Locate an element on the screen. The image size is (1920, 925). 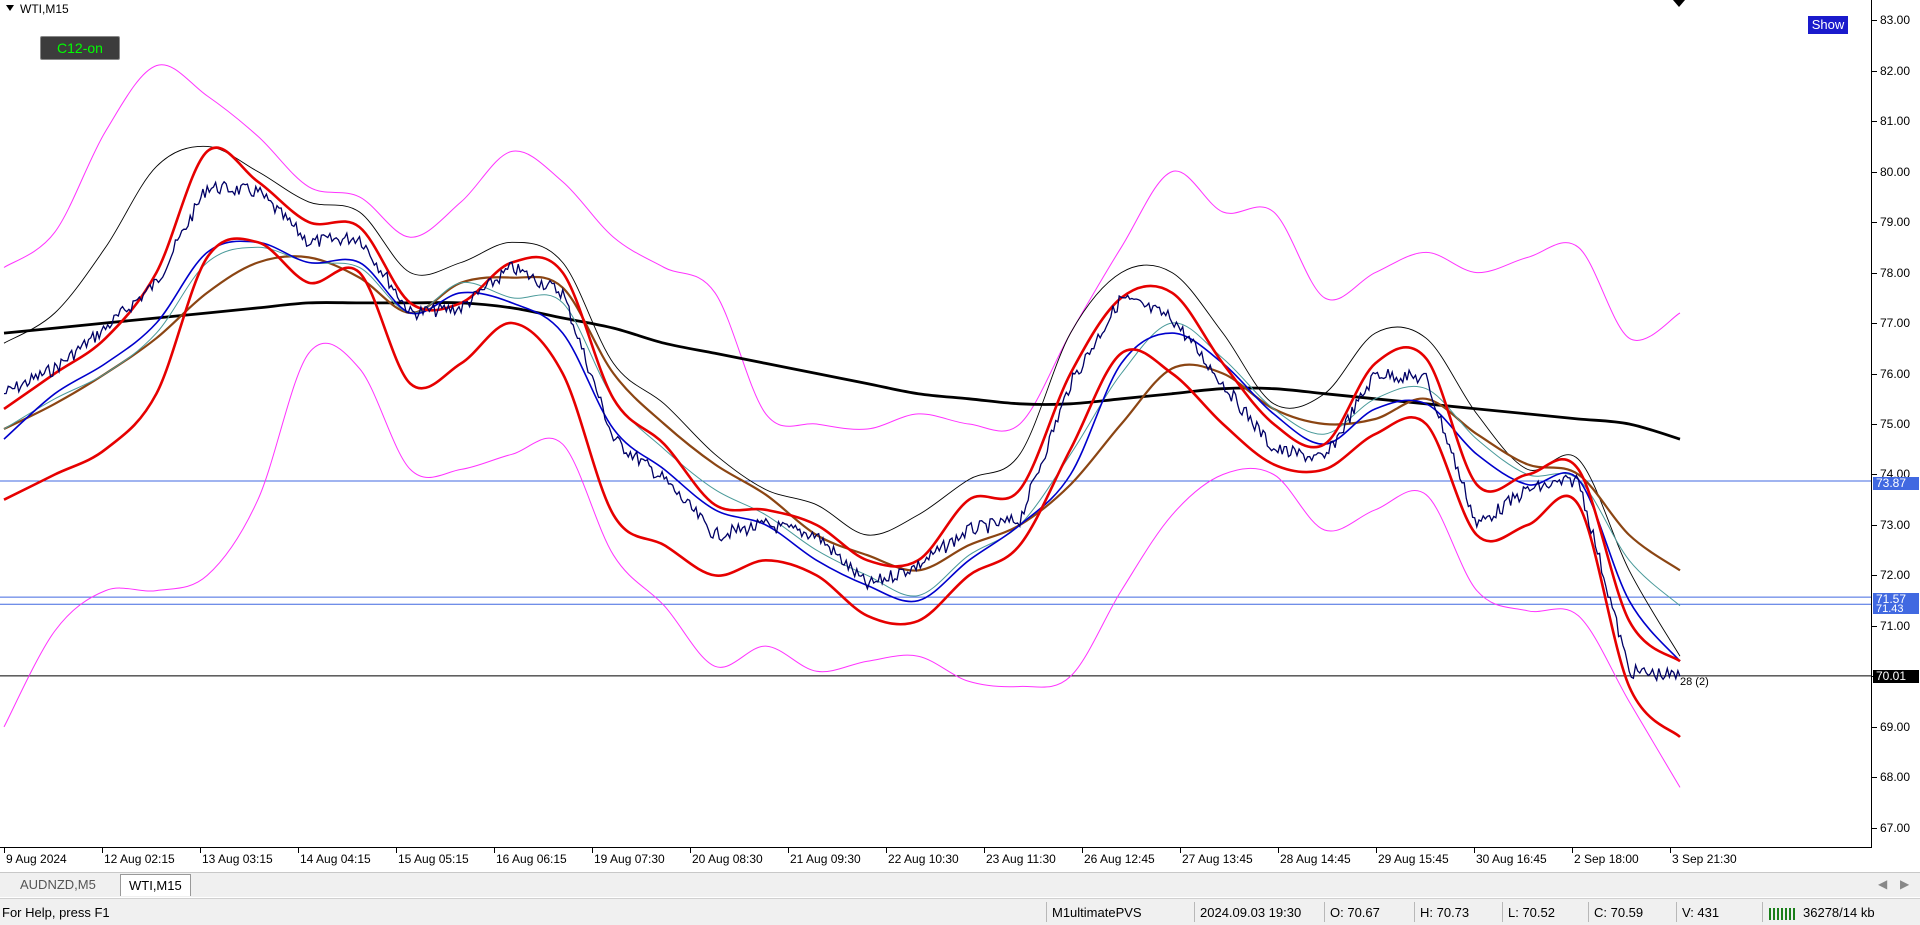
tab-wti-m15: WTI,M15 is located at coordinates (155, 885).